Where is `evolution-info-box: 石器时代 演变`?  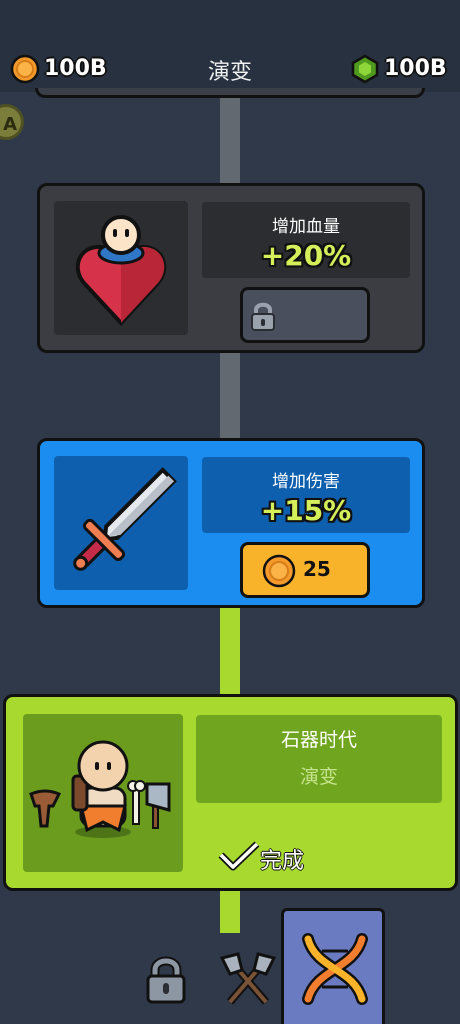
evolution-info-box: 石器时代 演变 is located at coordinates (319, 759).